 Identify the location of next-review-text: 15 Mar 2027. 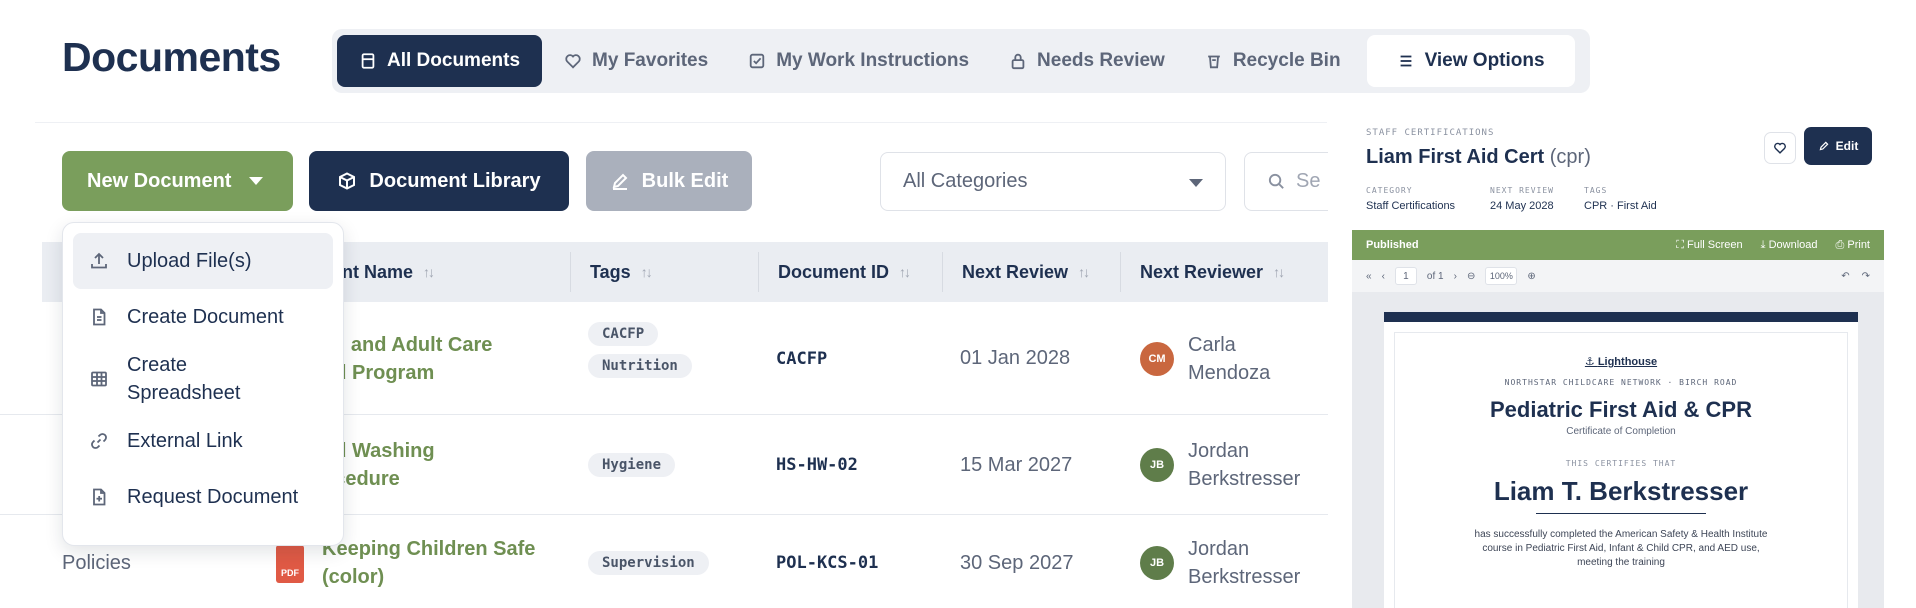
(1016, 464).